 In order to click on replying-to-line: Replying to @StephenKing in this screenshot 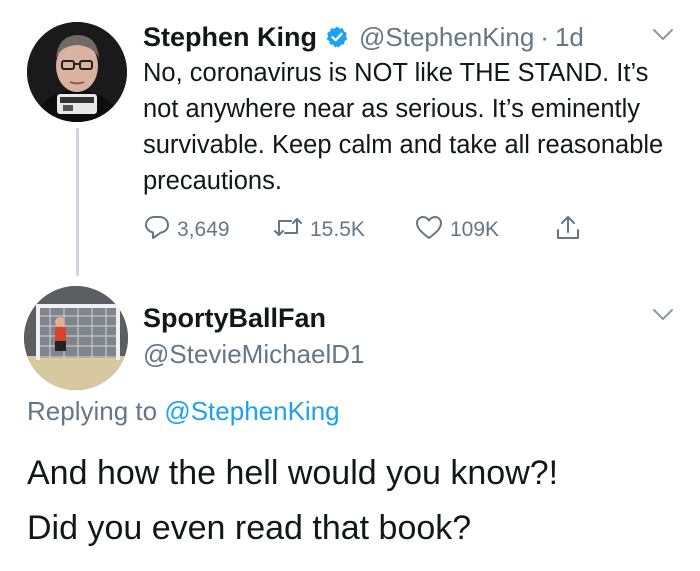, I will do `click(183, 411)`.